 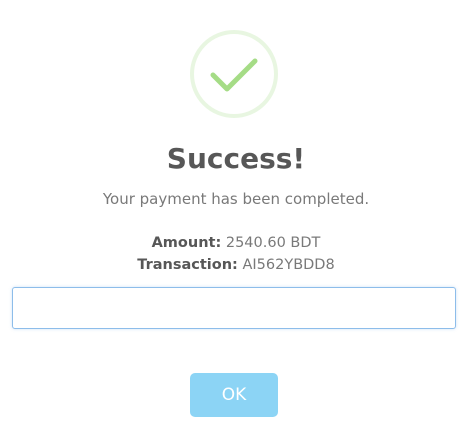 I want to click on transaction-label: Transaction:, so click(x=187, y=265).